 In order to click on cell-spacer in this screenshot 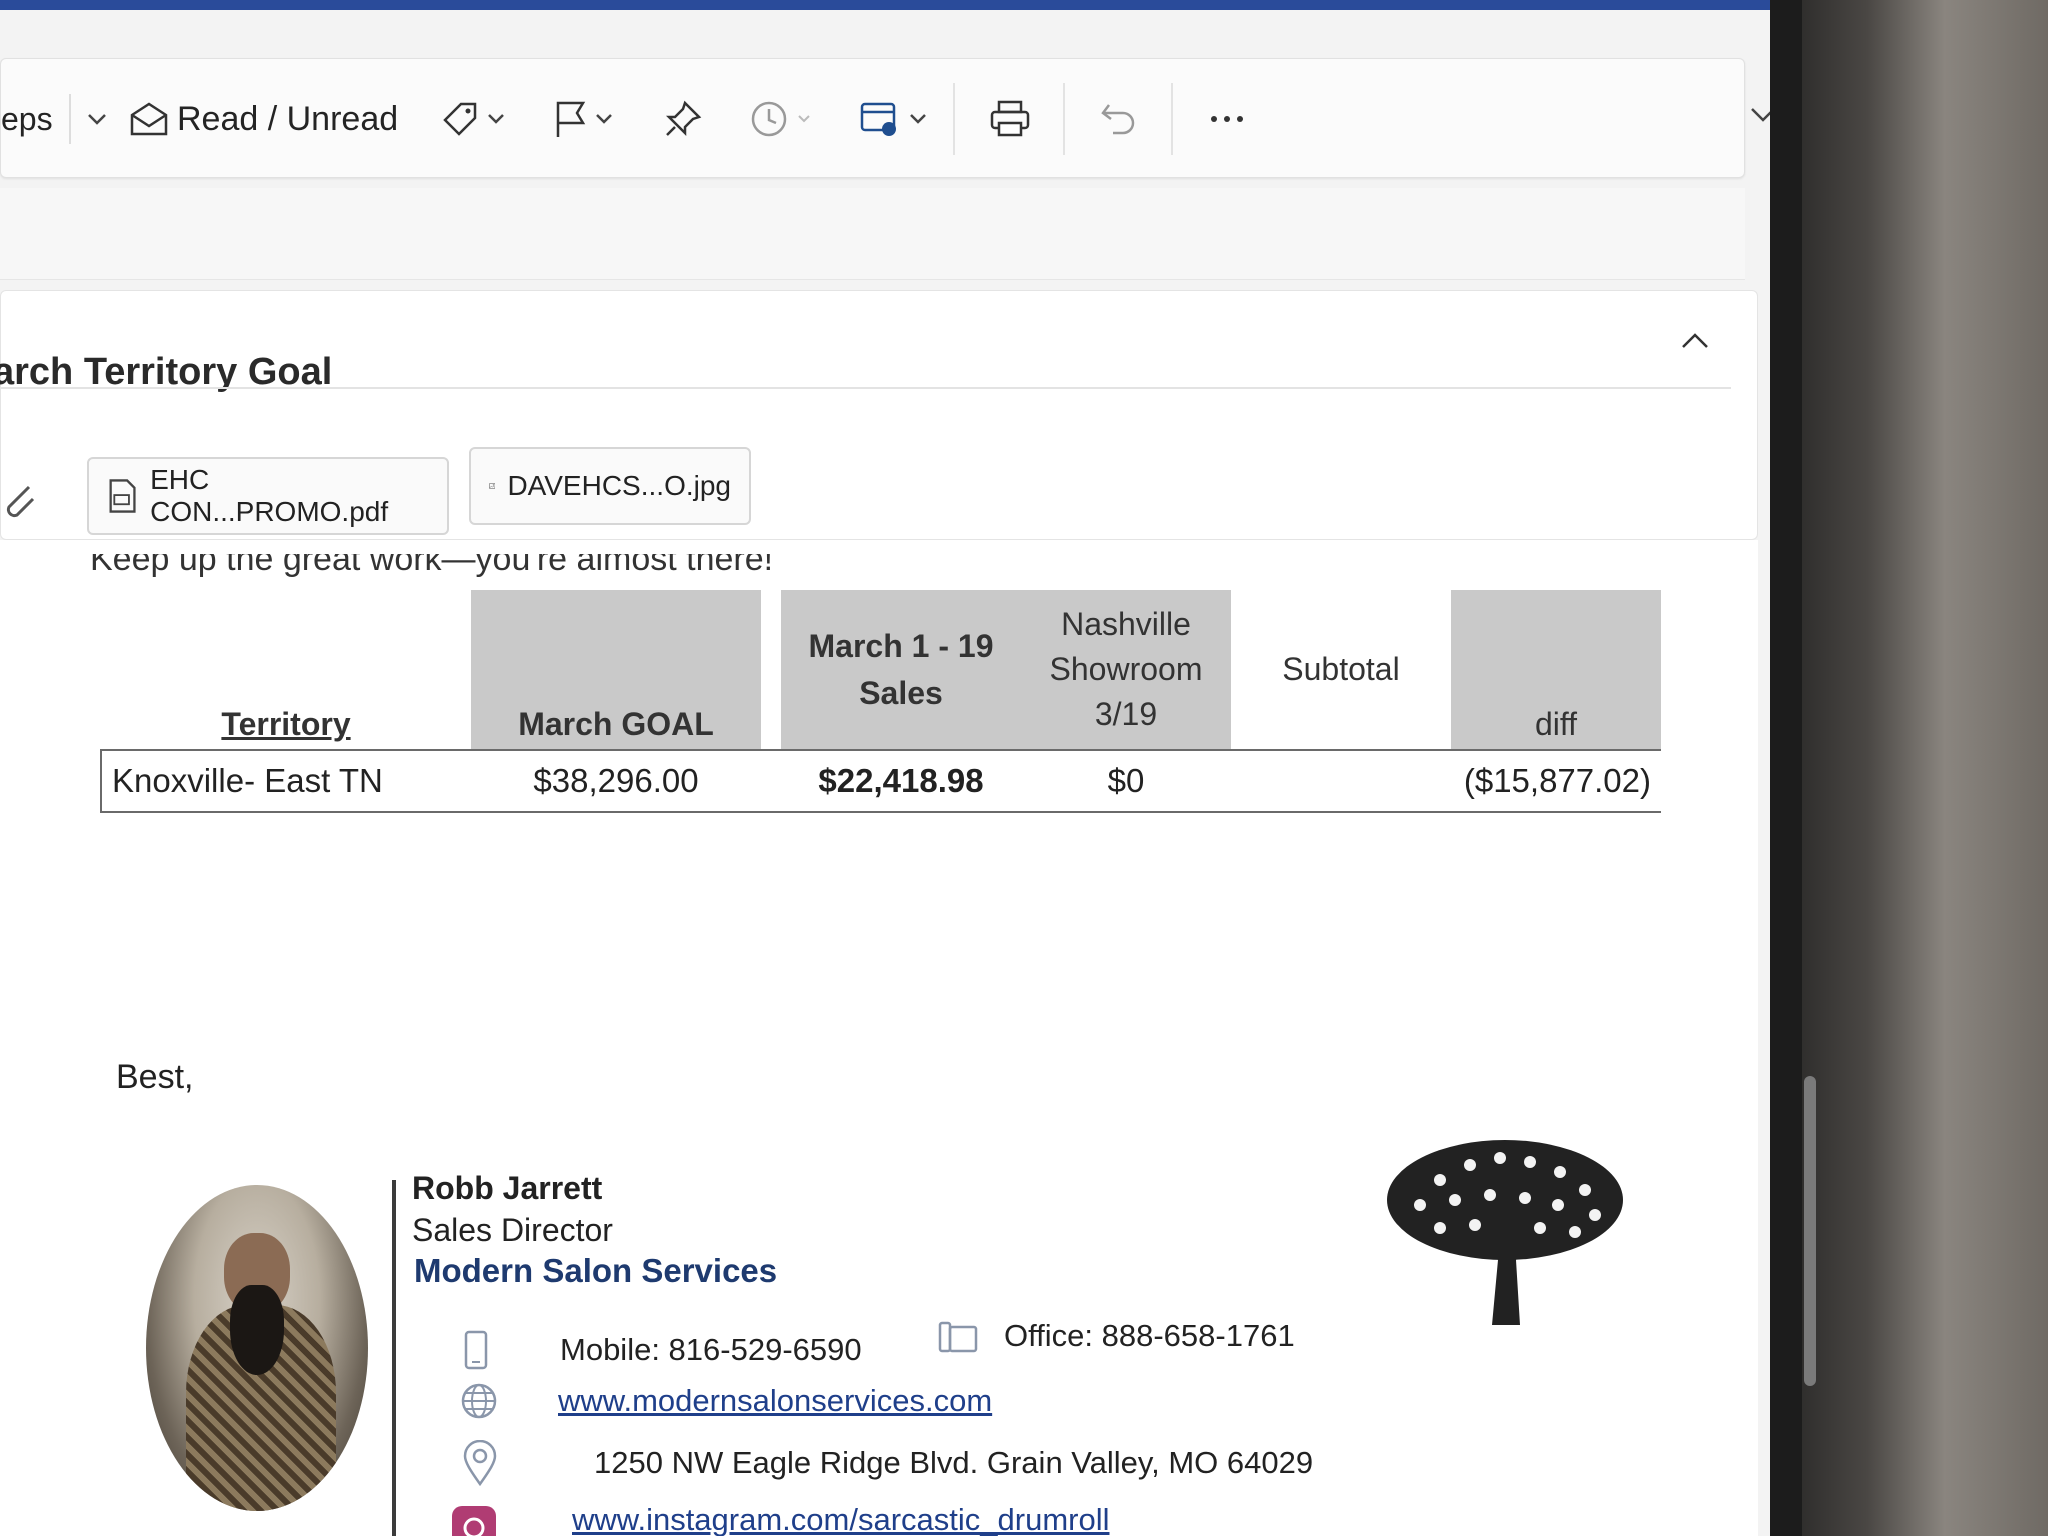, I will do `click(771, 781)`.